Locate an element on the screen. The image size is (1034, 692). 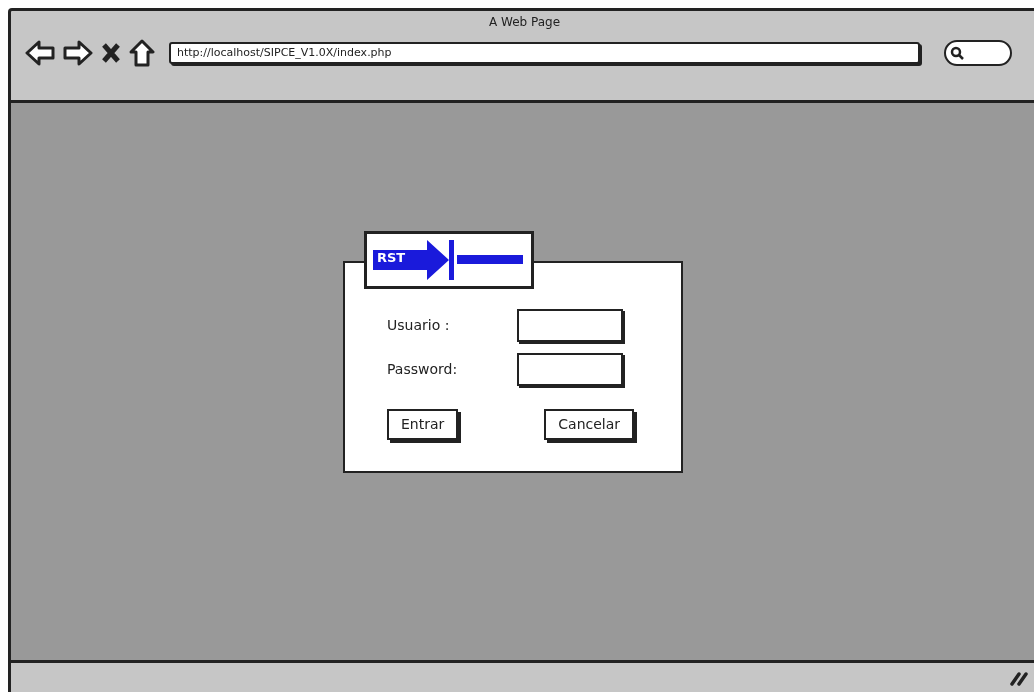
forward-icon is located at coordinates (78, 53).